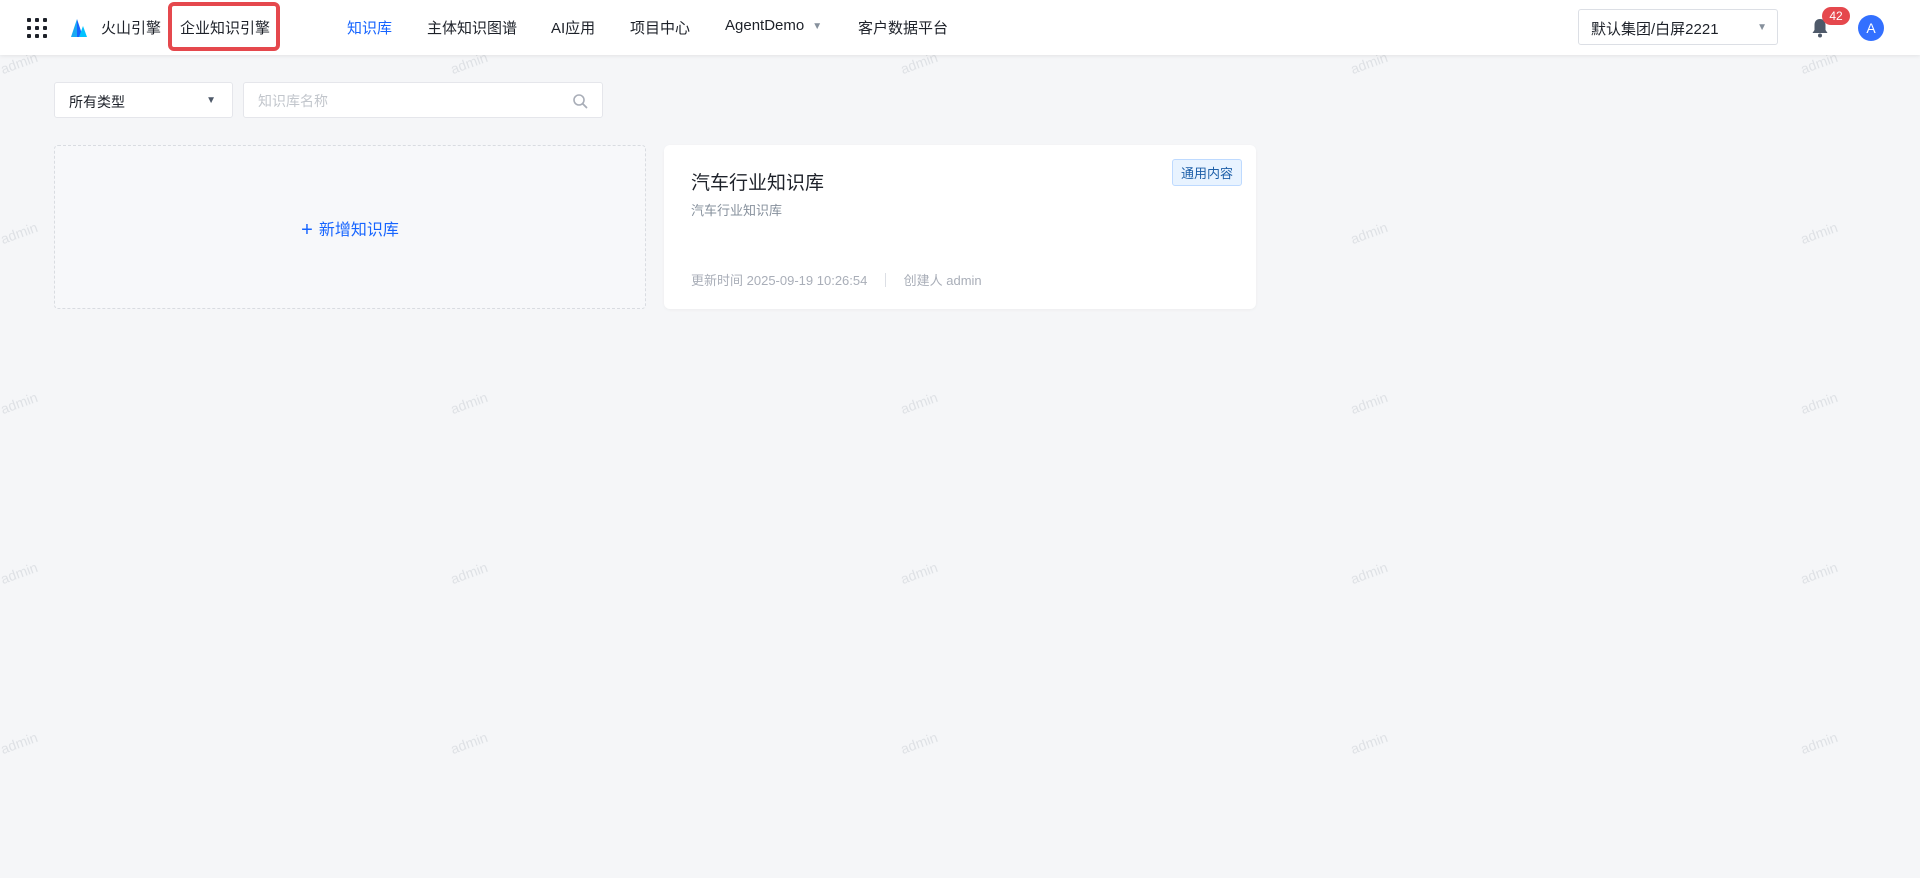 The image size is (1920, 878). I want to click on type-filter-select: 所有类型 ▼, so click(143, 100).